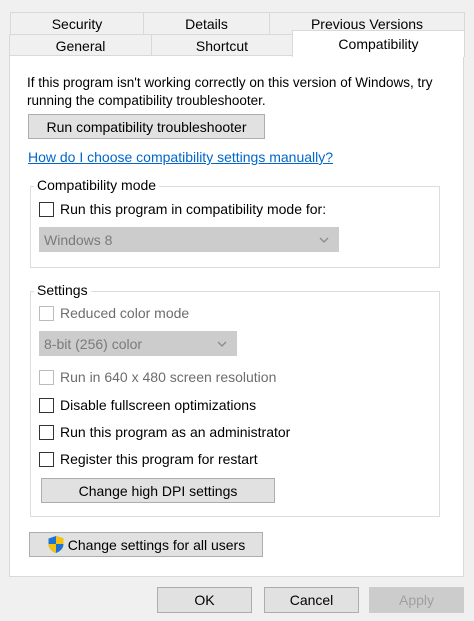 The height and width of the screenshot is (621, 474). I want to click on run-admin-row: Run this program as an administrator, so click(164, 432).